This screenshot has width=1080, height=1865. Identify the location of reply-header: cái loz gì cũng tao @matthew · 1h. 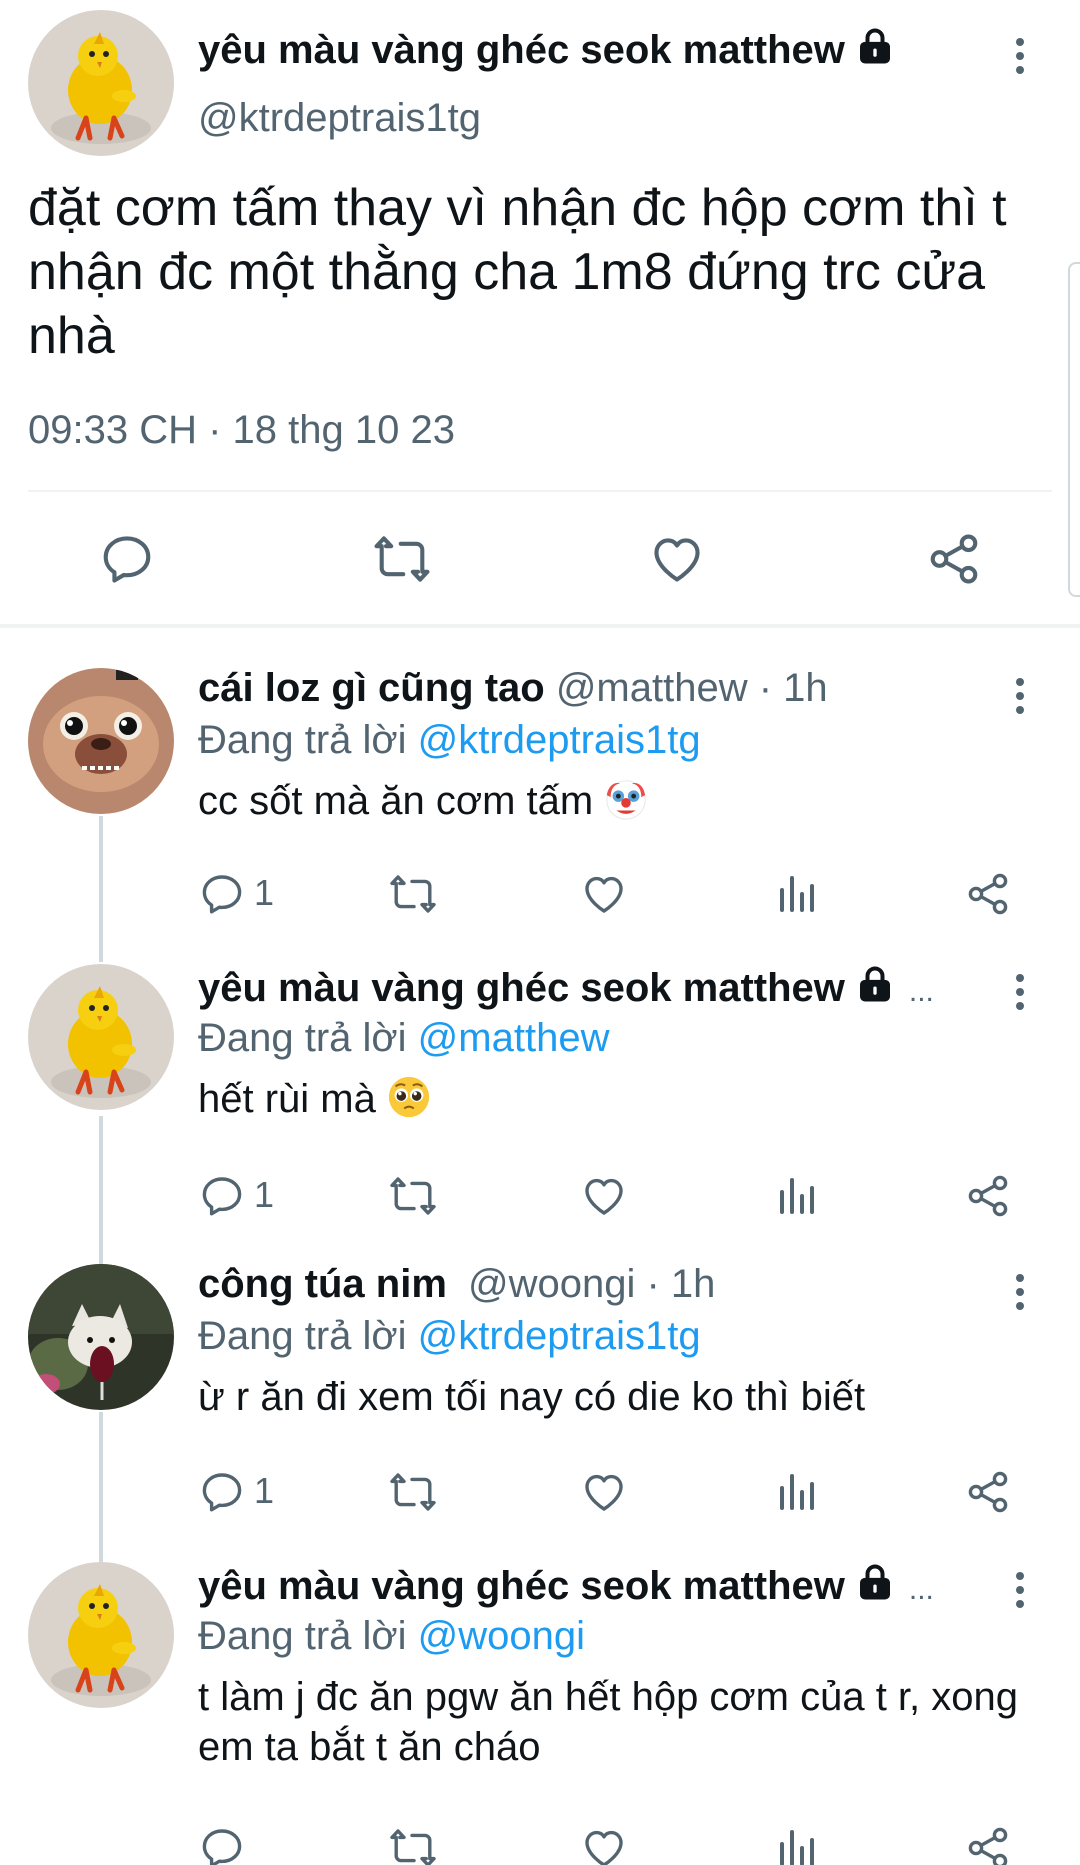
(513, 688).